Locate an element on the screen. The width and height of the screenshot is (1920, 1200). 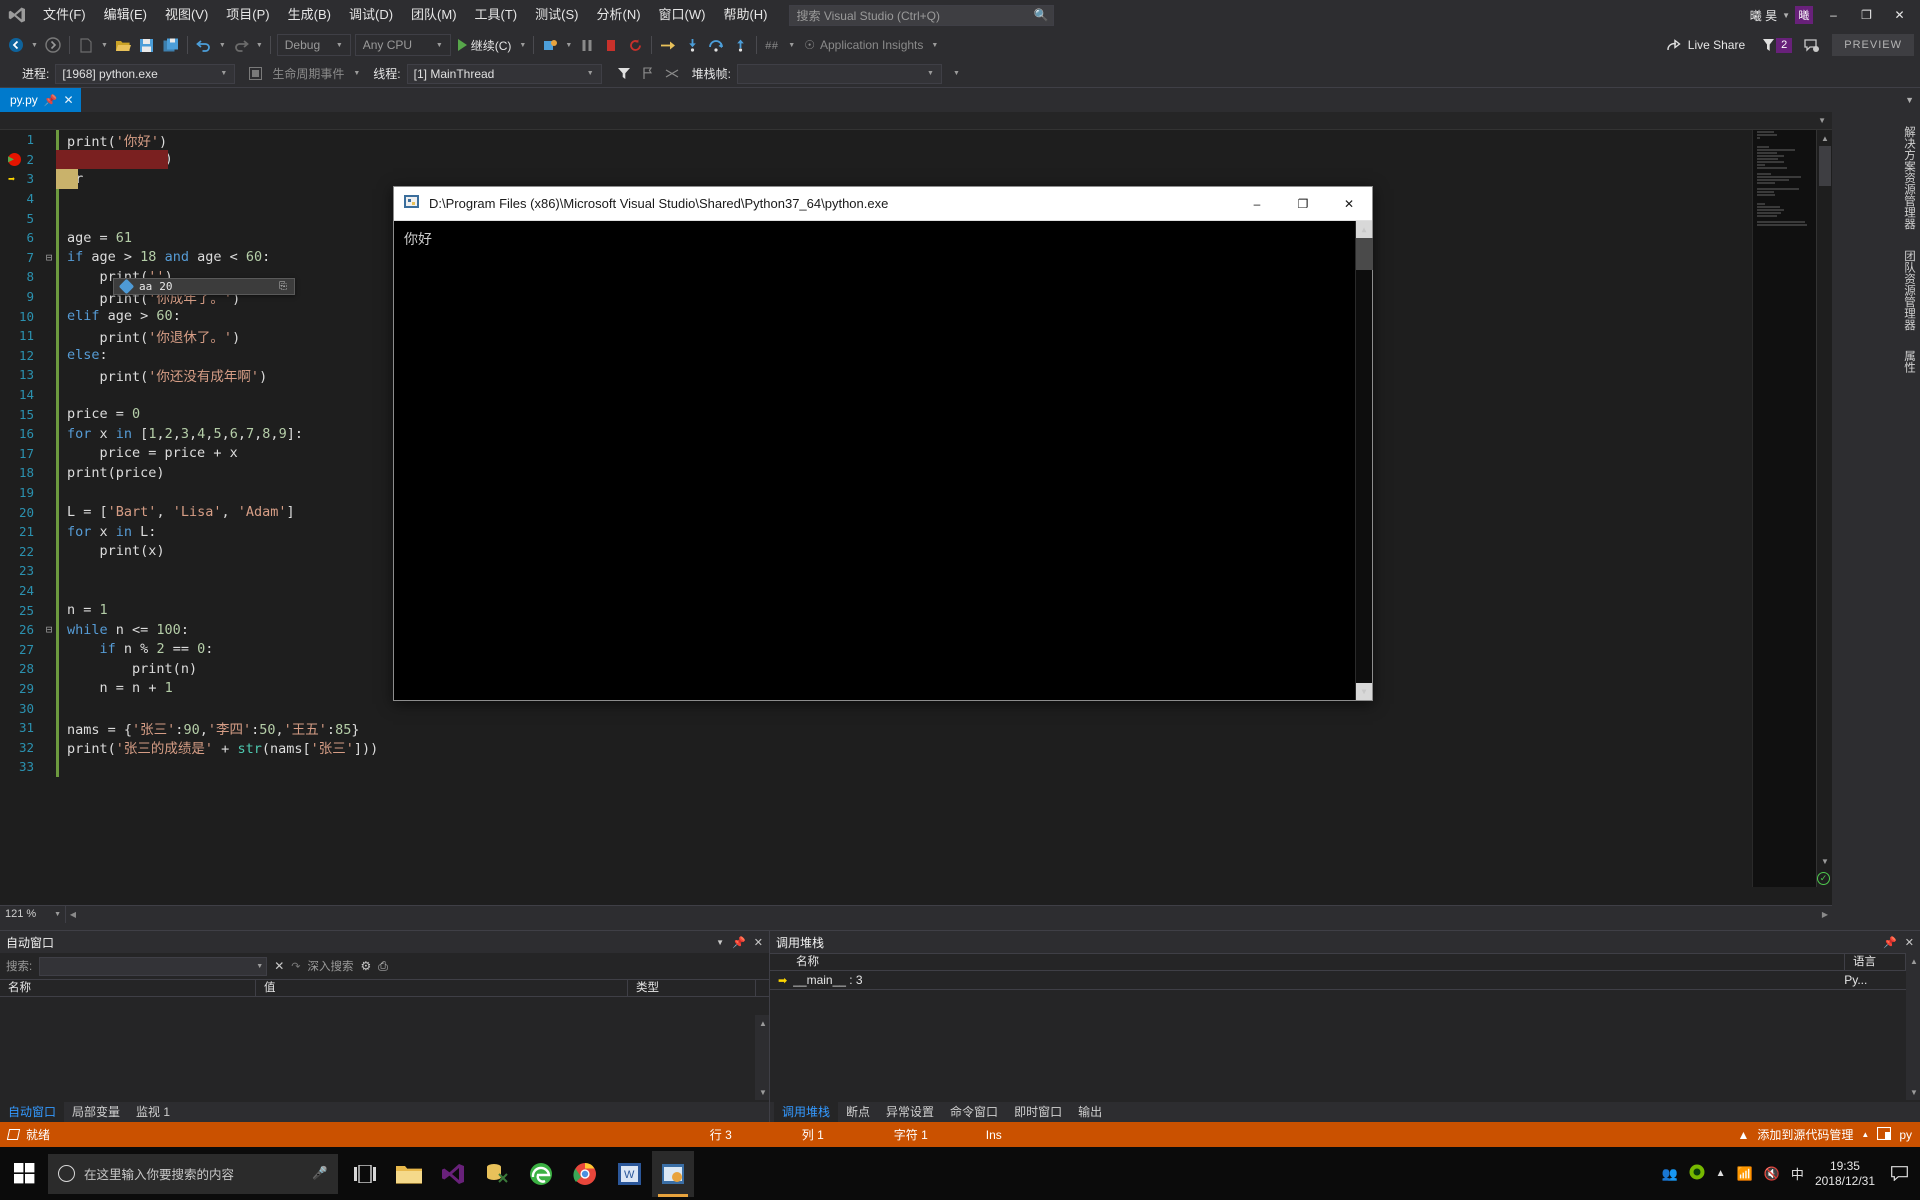
console-minimize-button: – is located at coordinates (1257, 204).